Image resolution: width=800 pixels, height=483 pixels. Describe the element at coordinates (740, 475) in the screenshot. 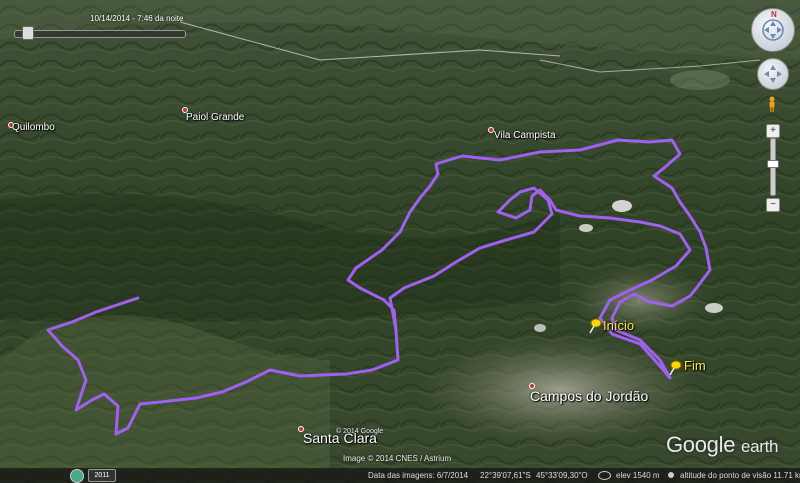

I see `eye-altitude-readout: altitude do ponto de visão 11.71 km` at that location.